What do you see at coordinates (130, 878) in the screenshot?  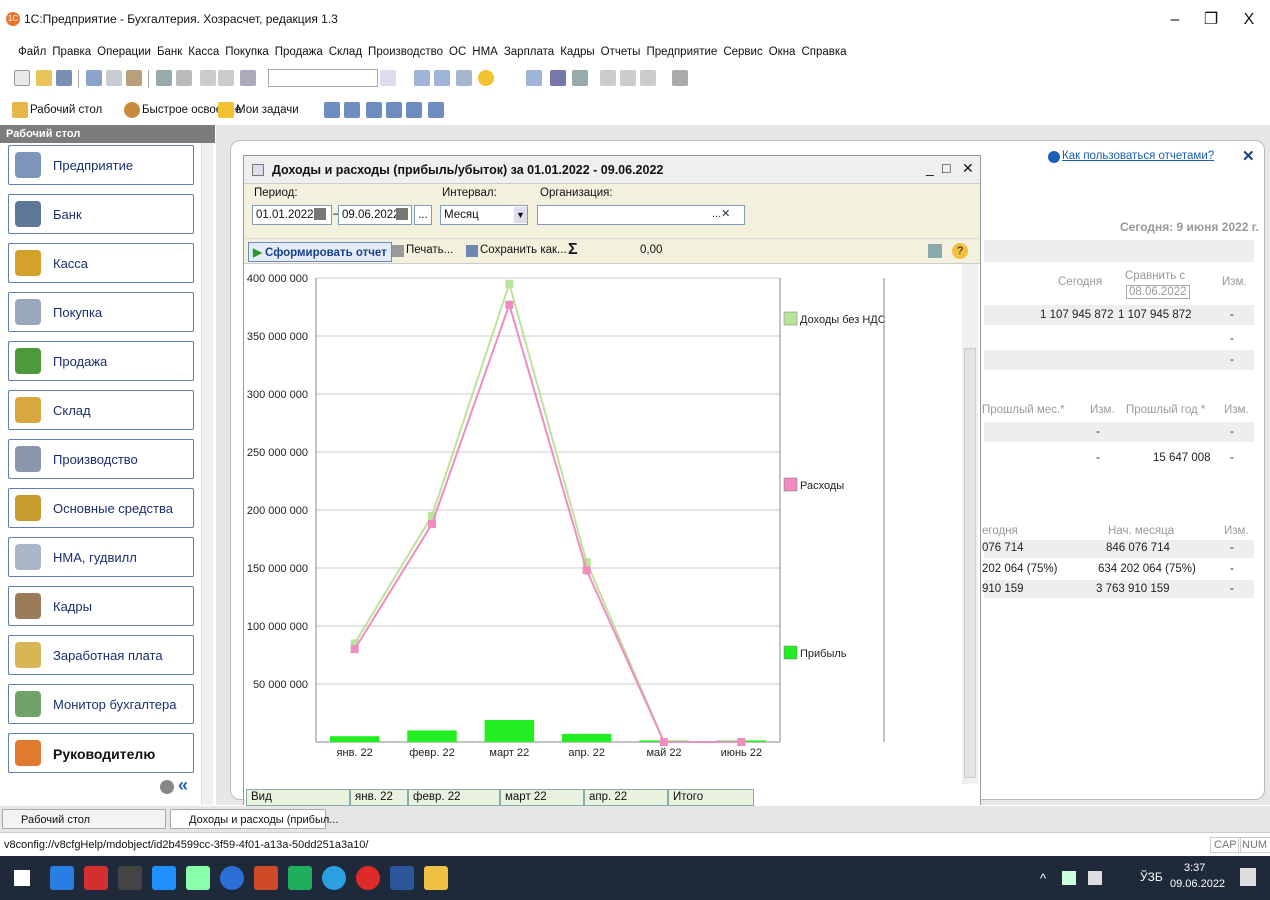 I see `xm-icon` at bounding box center [130, 878].